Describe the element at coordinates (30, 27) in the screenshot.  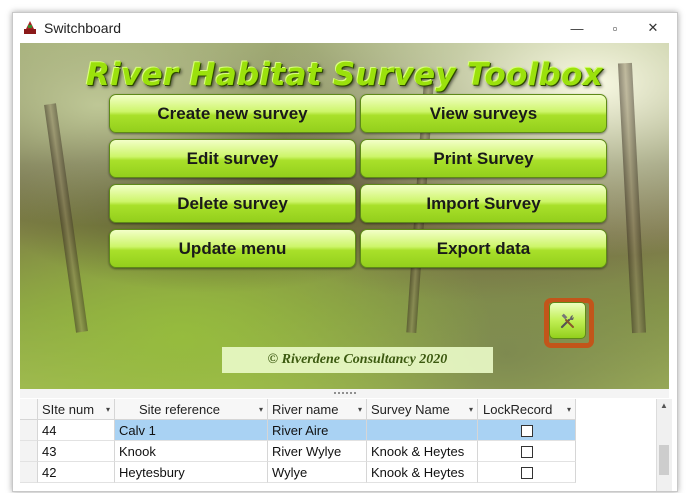
I see `access-app-icon` at that location.